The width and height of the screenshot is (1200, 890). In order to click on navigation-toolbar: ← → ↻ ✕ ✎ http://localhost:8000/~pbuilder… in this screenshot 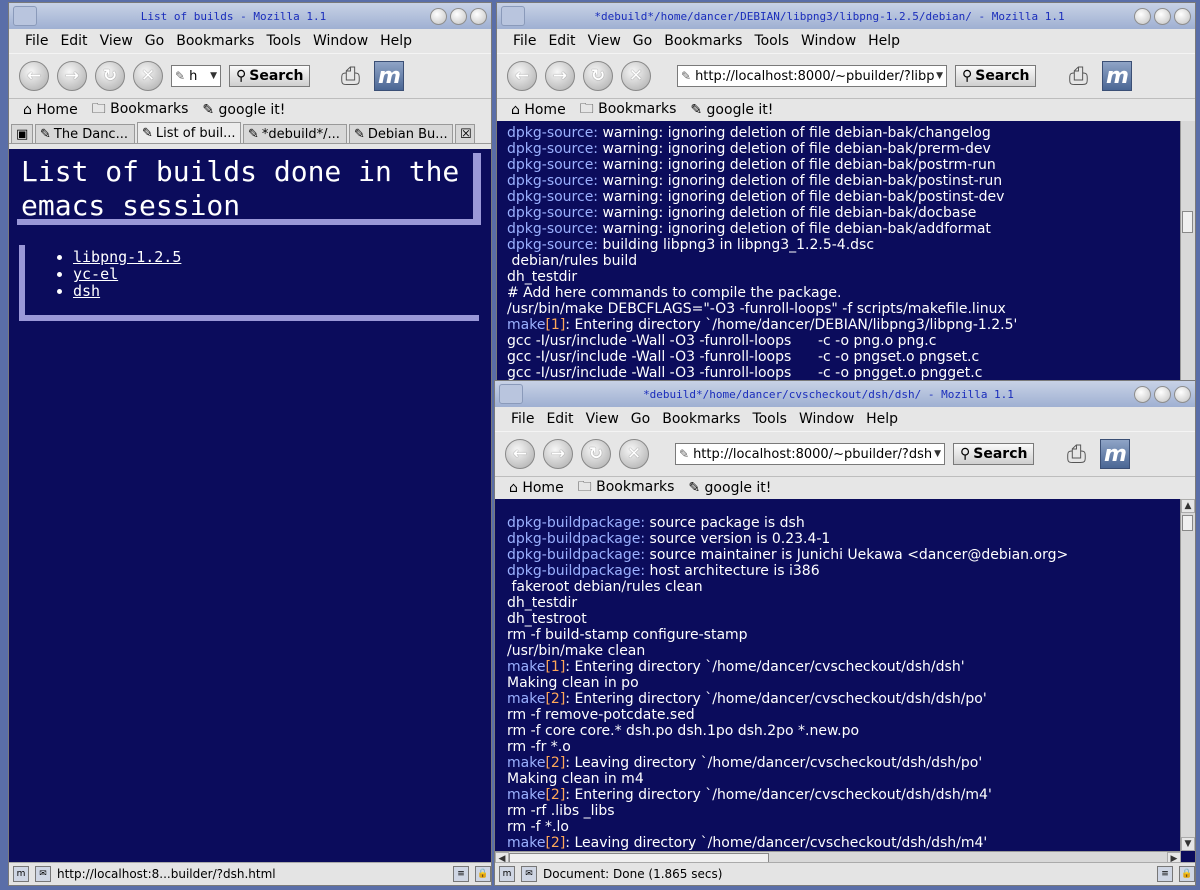, I will do `click(846, 76)`.